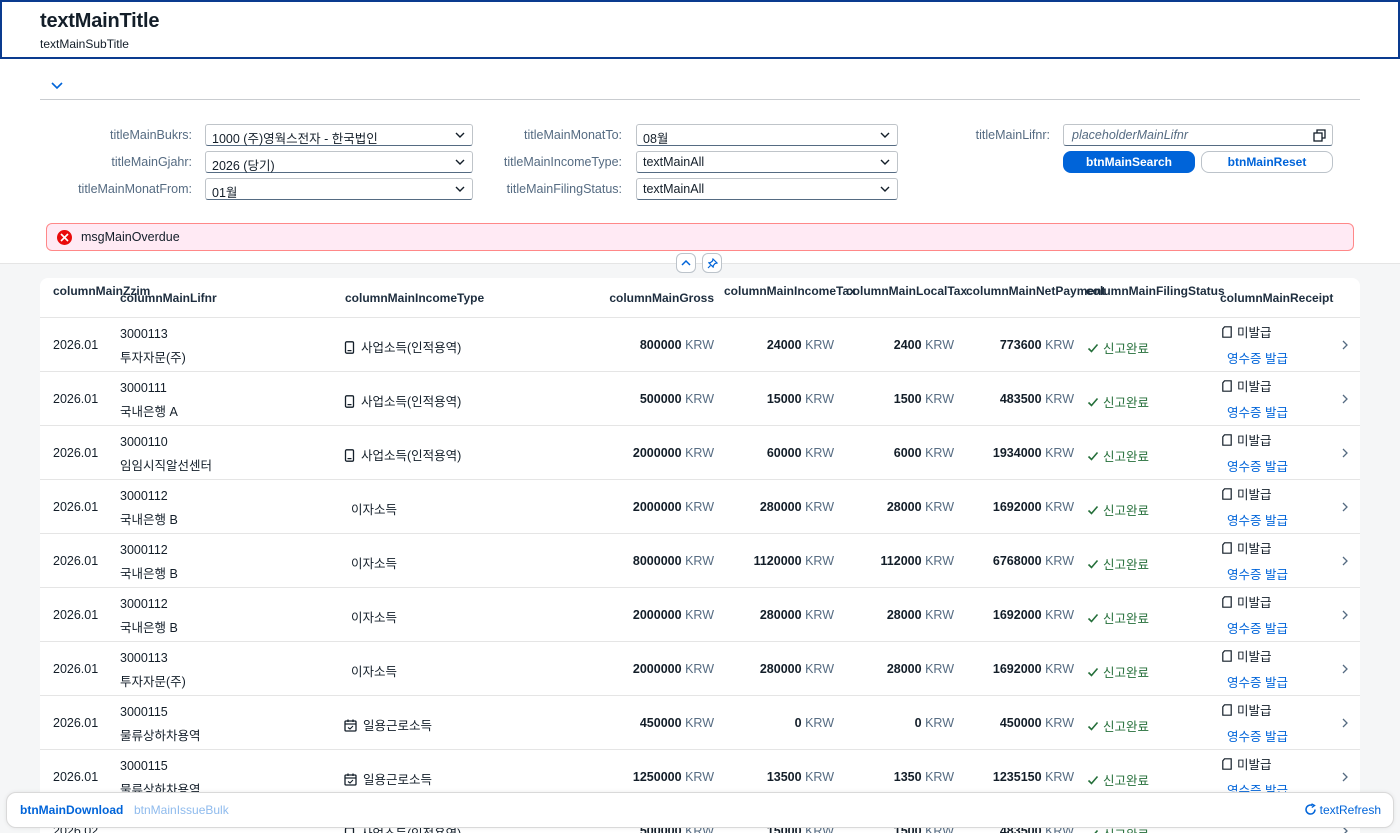  What do you see at coordinates (656, 139) in the screenshot?
I see `select-monat-to-value: 08월` at bounding box center [656, 139].